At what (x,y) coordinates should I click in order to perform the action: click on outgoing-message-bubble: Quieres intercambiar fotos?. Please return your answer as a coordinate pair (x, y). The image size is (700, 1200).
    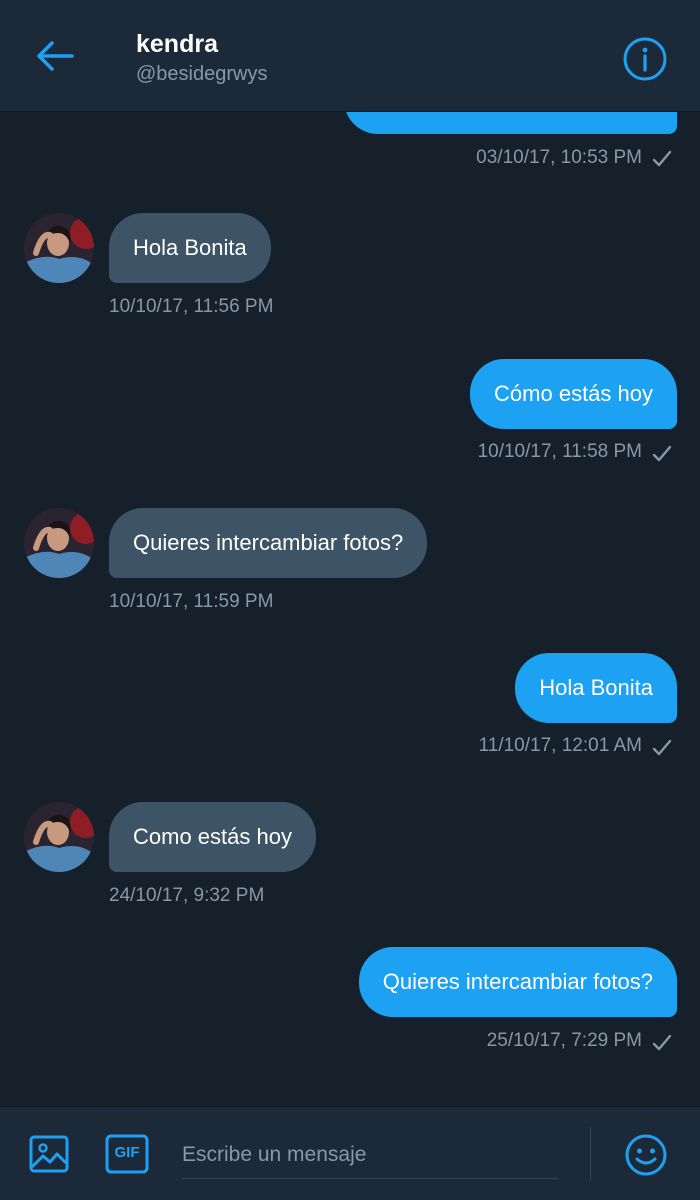
    Looking at the image, I should click on (517, 982).